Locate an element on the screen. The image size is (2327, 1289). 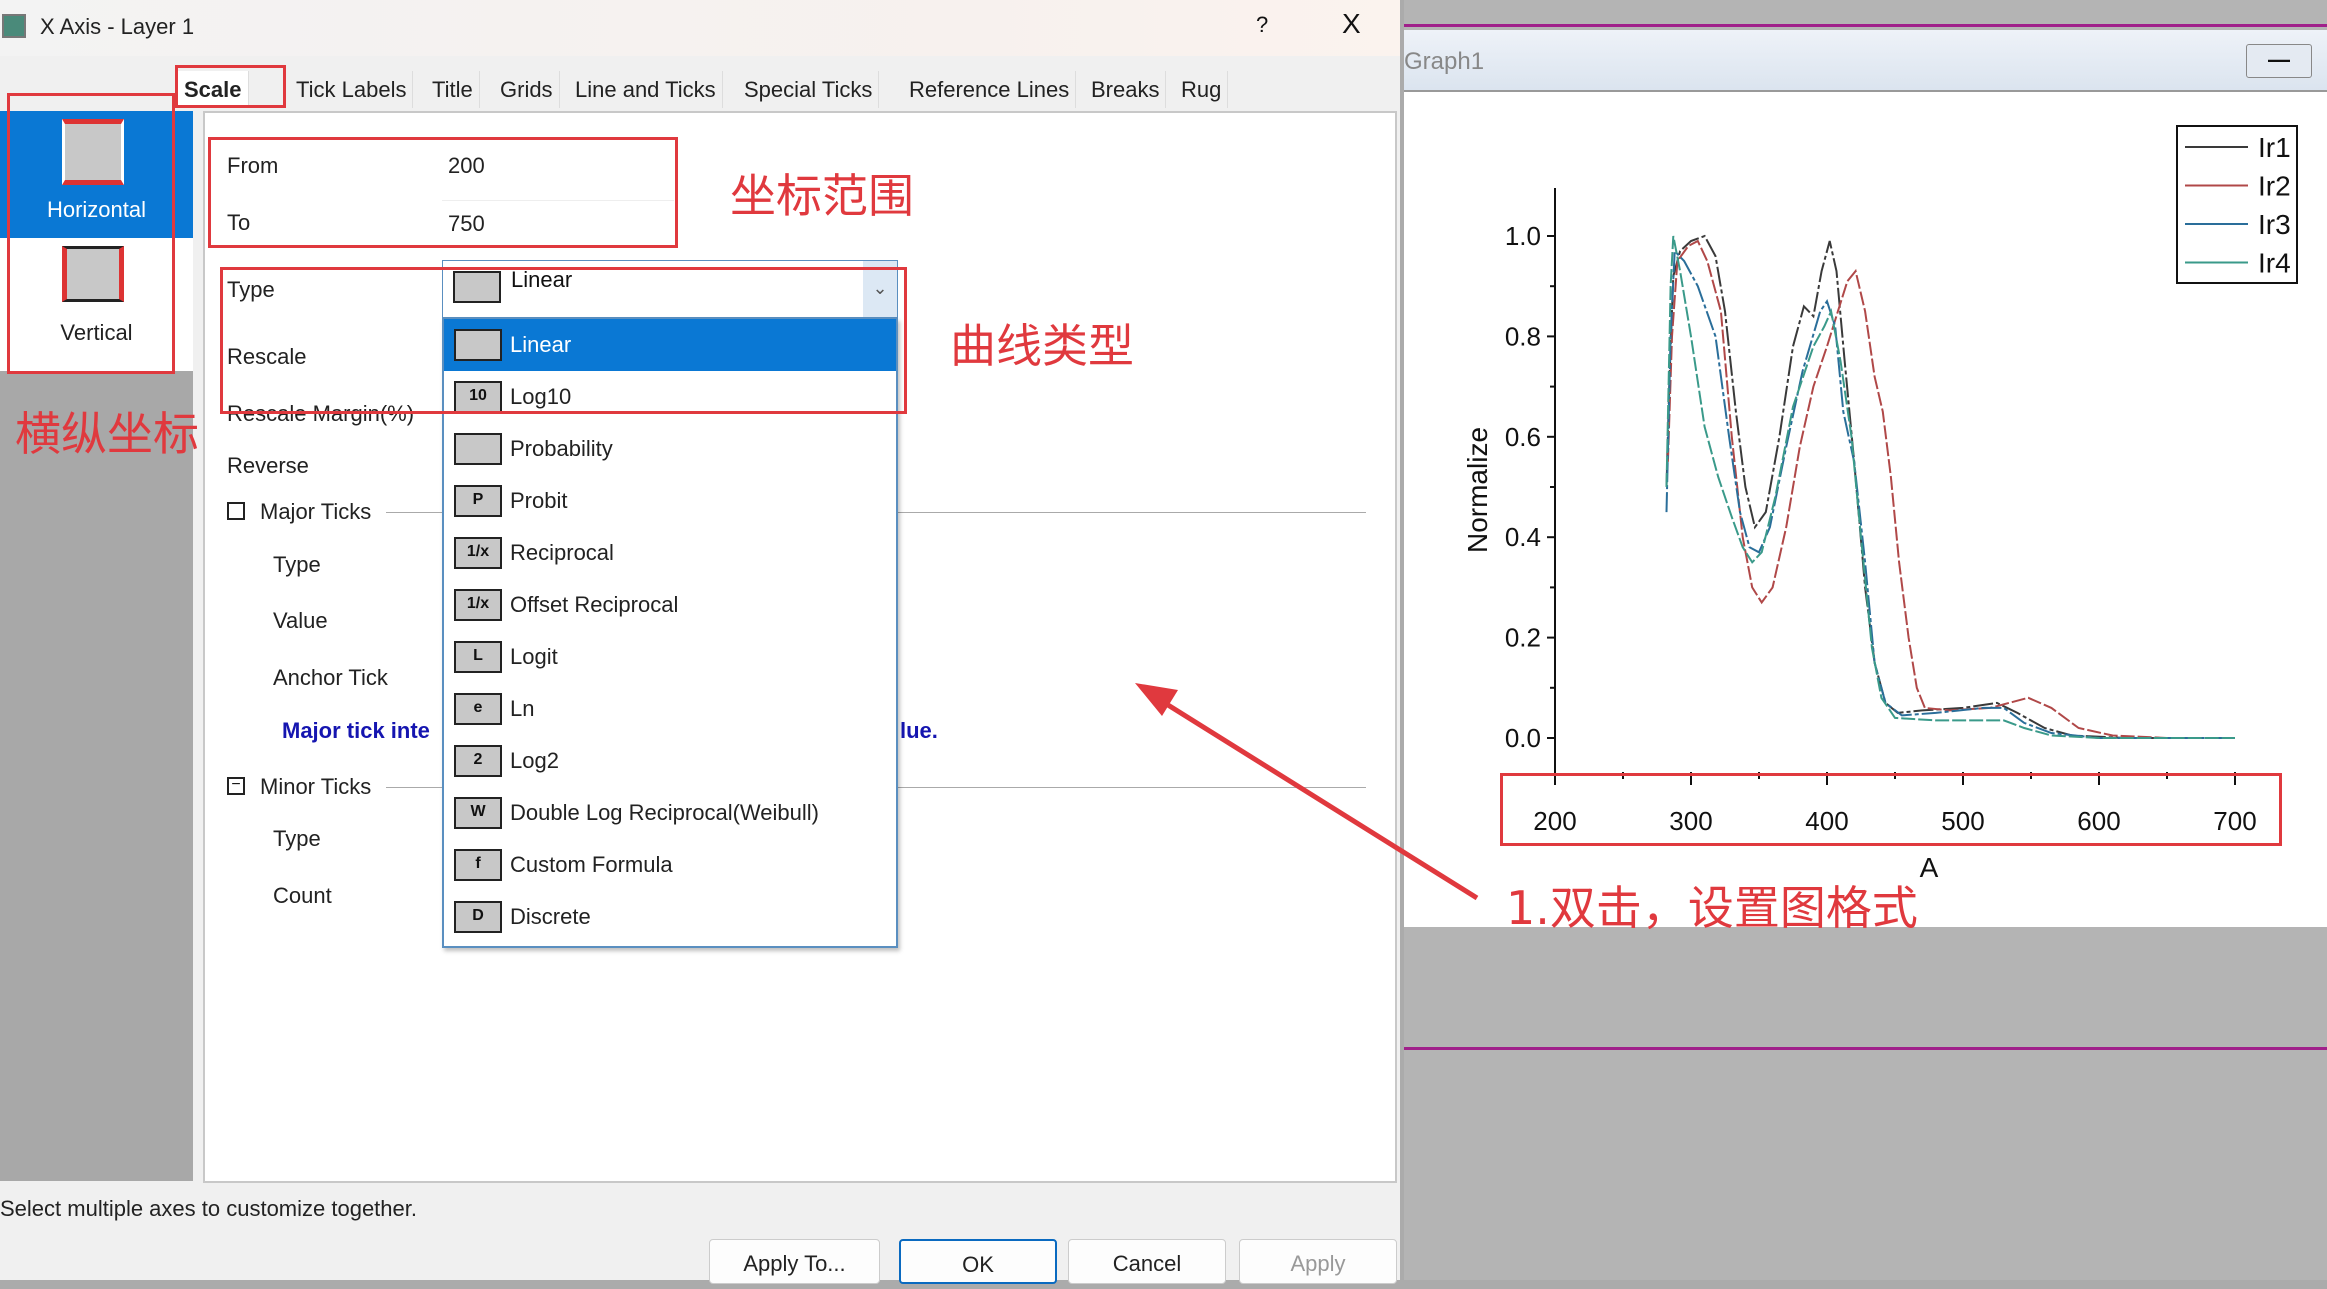
annotation-box-type is located at coordinates (563, 340).